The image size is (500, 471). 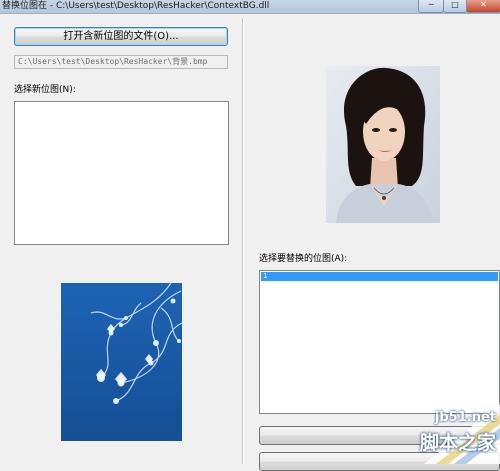 I want to click on select-new-bitmap-label: 选择新位图(N):, so click(x=45, y=90).